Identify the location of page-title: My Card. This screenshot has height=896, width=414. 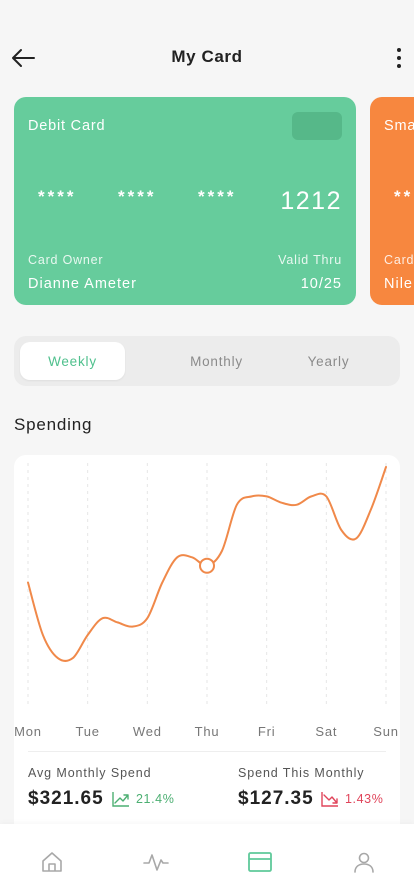
(207, 56).